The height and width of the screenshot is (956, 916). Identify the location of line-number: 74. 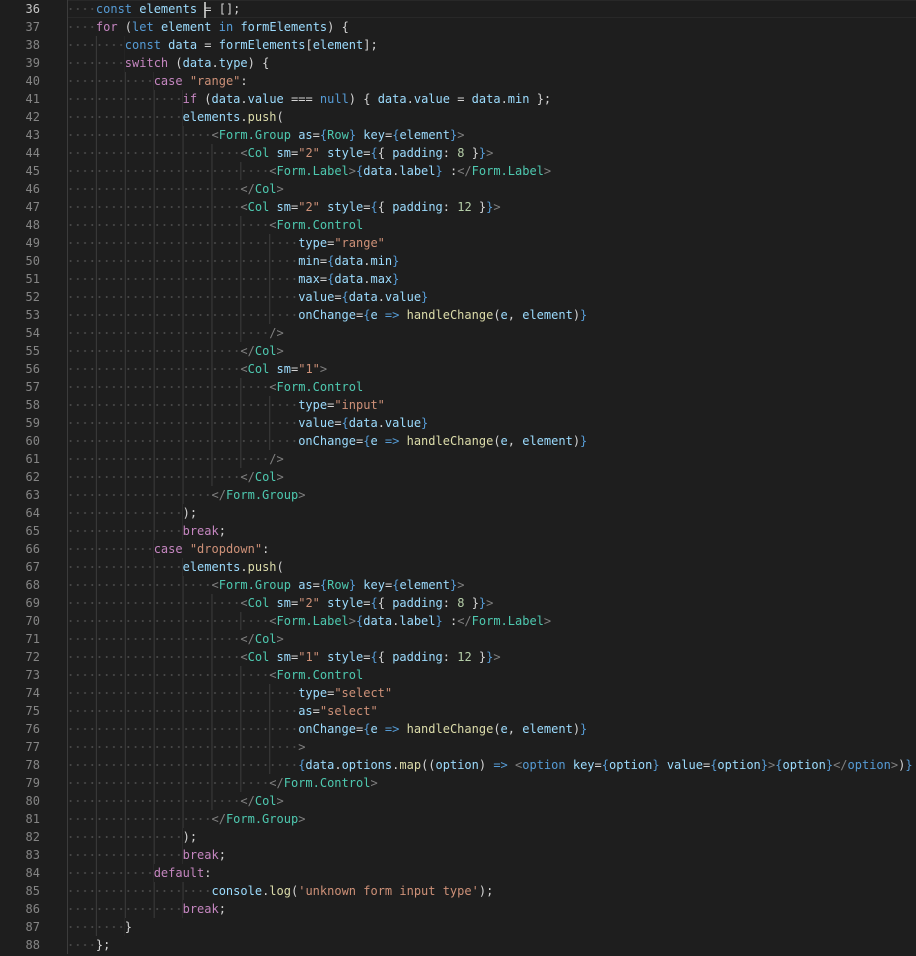
(32, 693).